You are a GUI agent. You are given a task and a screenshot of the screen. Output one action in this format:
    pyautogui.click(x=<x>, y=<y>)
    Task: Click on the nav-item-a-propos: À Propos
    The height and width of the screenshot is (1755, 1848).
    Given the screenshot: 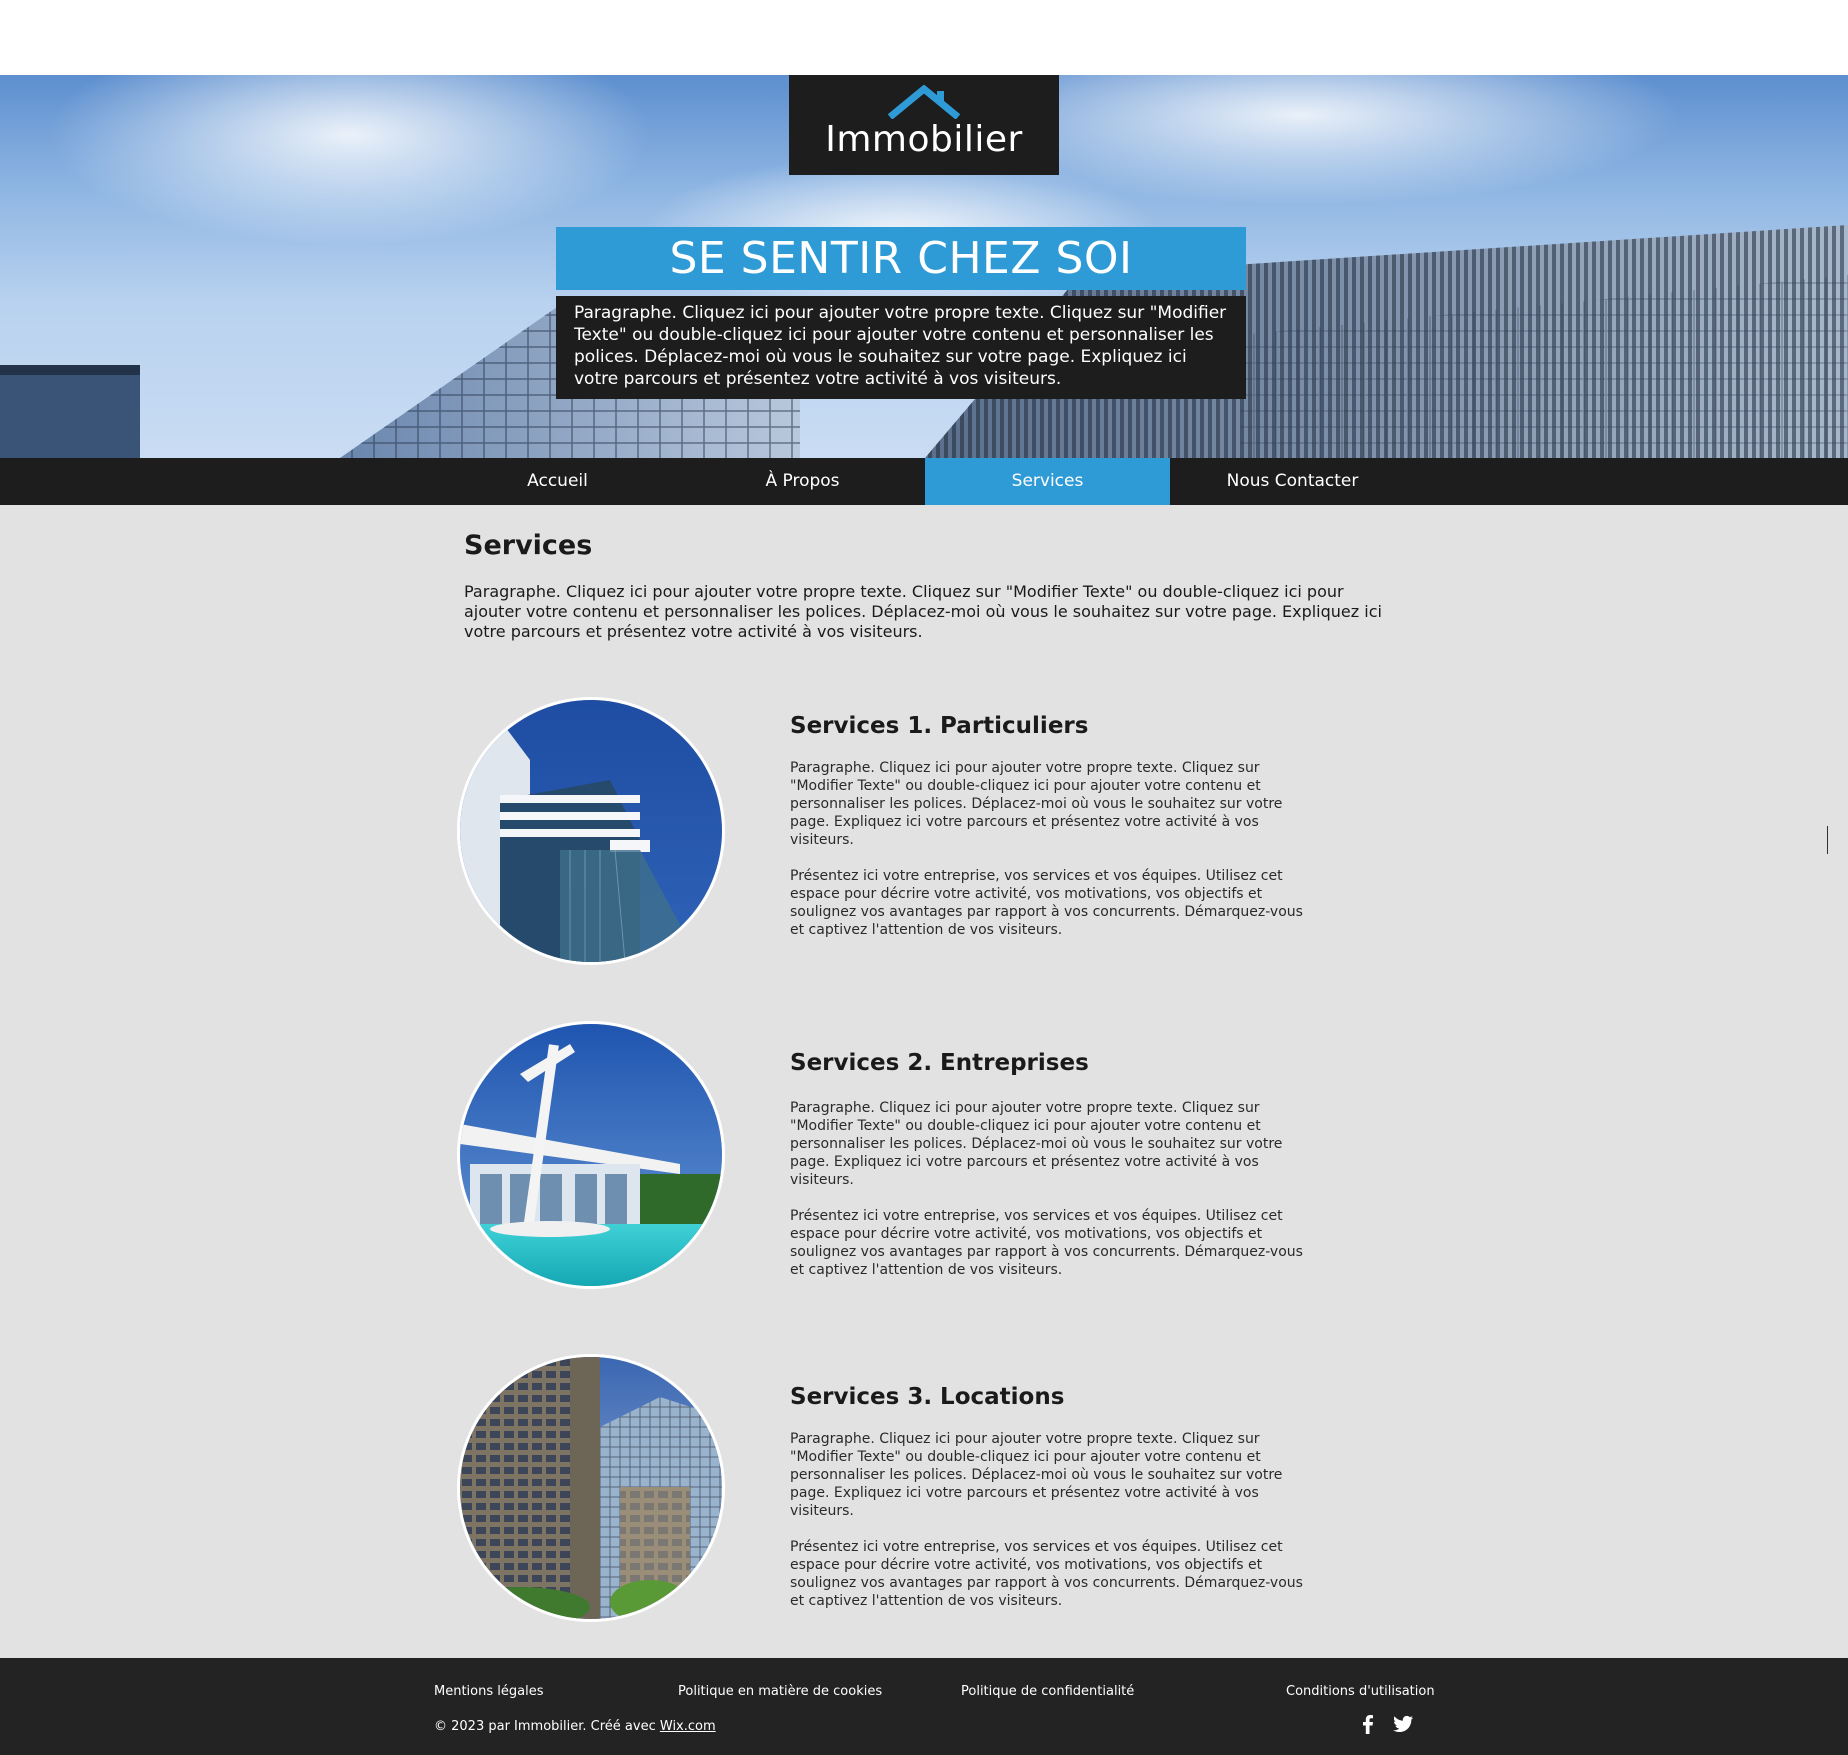 What is the action you would take?
    pyautogui.click(x=802, y=481)
    